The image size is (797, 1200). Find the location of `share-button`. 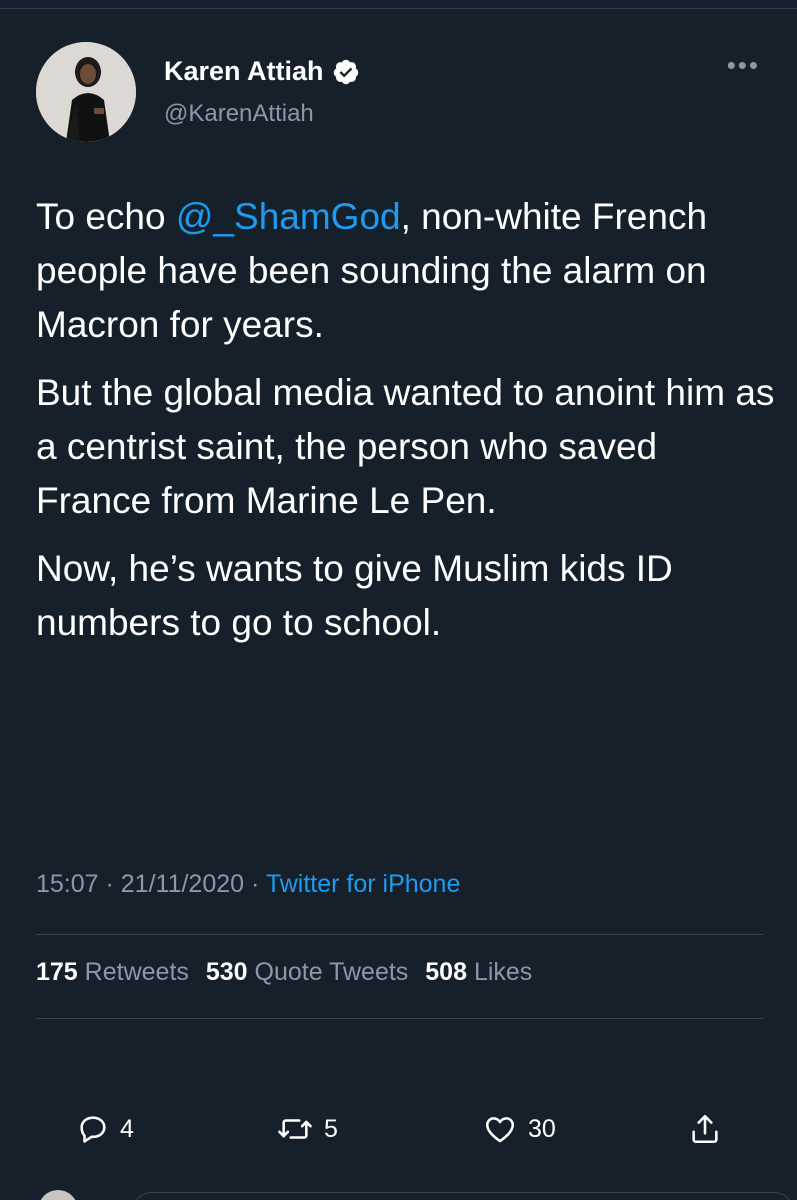

share-button is located at coordinates (705, 1129).